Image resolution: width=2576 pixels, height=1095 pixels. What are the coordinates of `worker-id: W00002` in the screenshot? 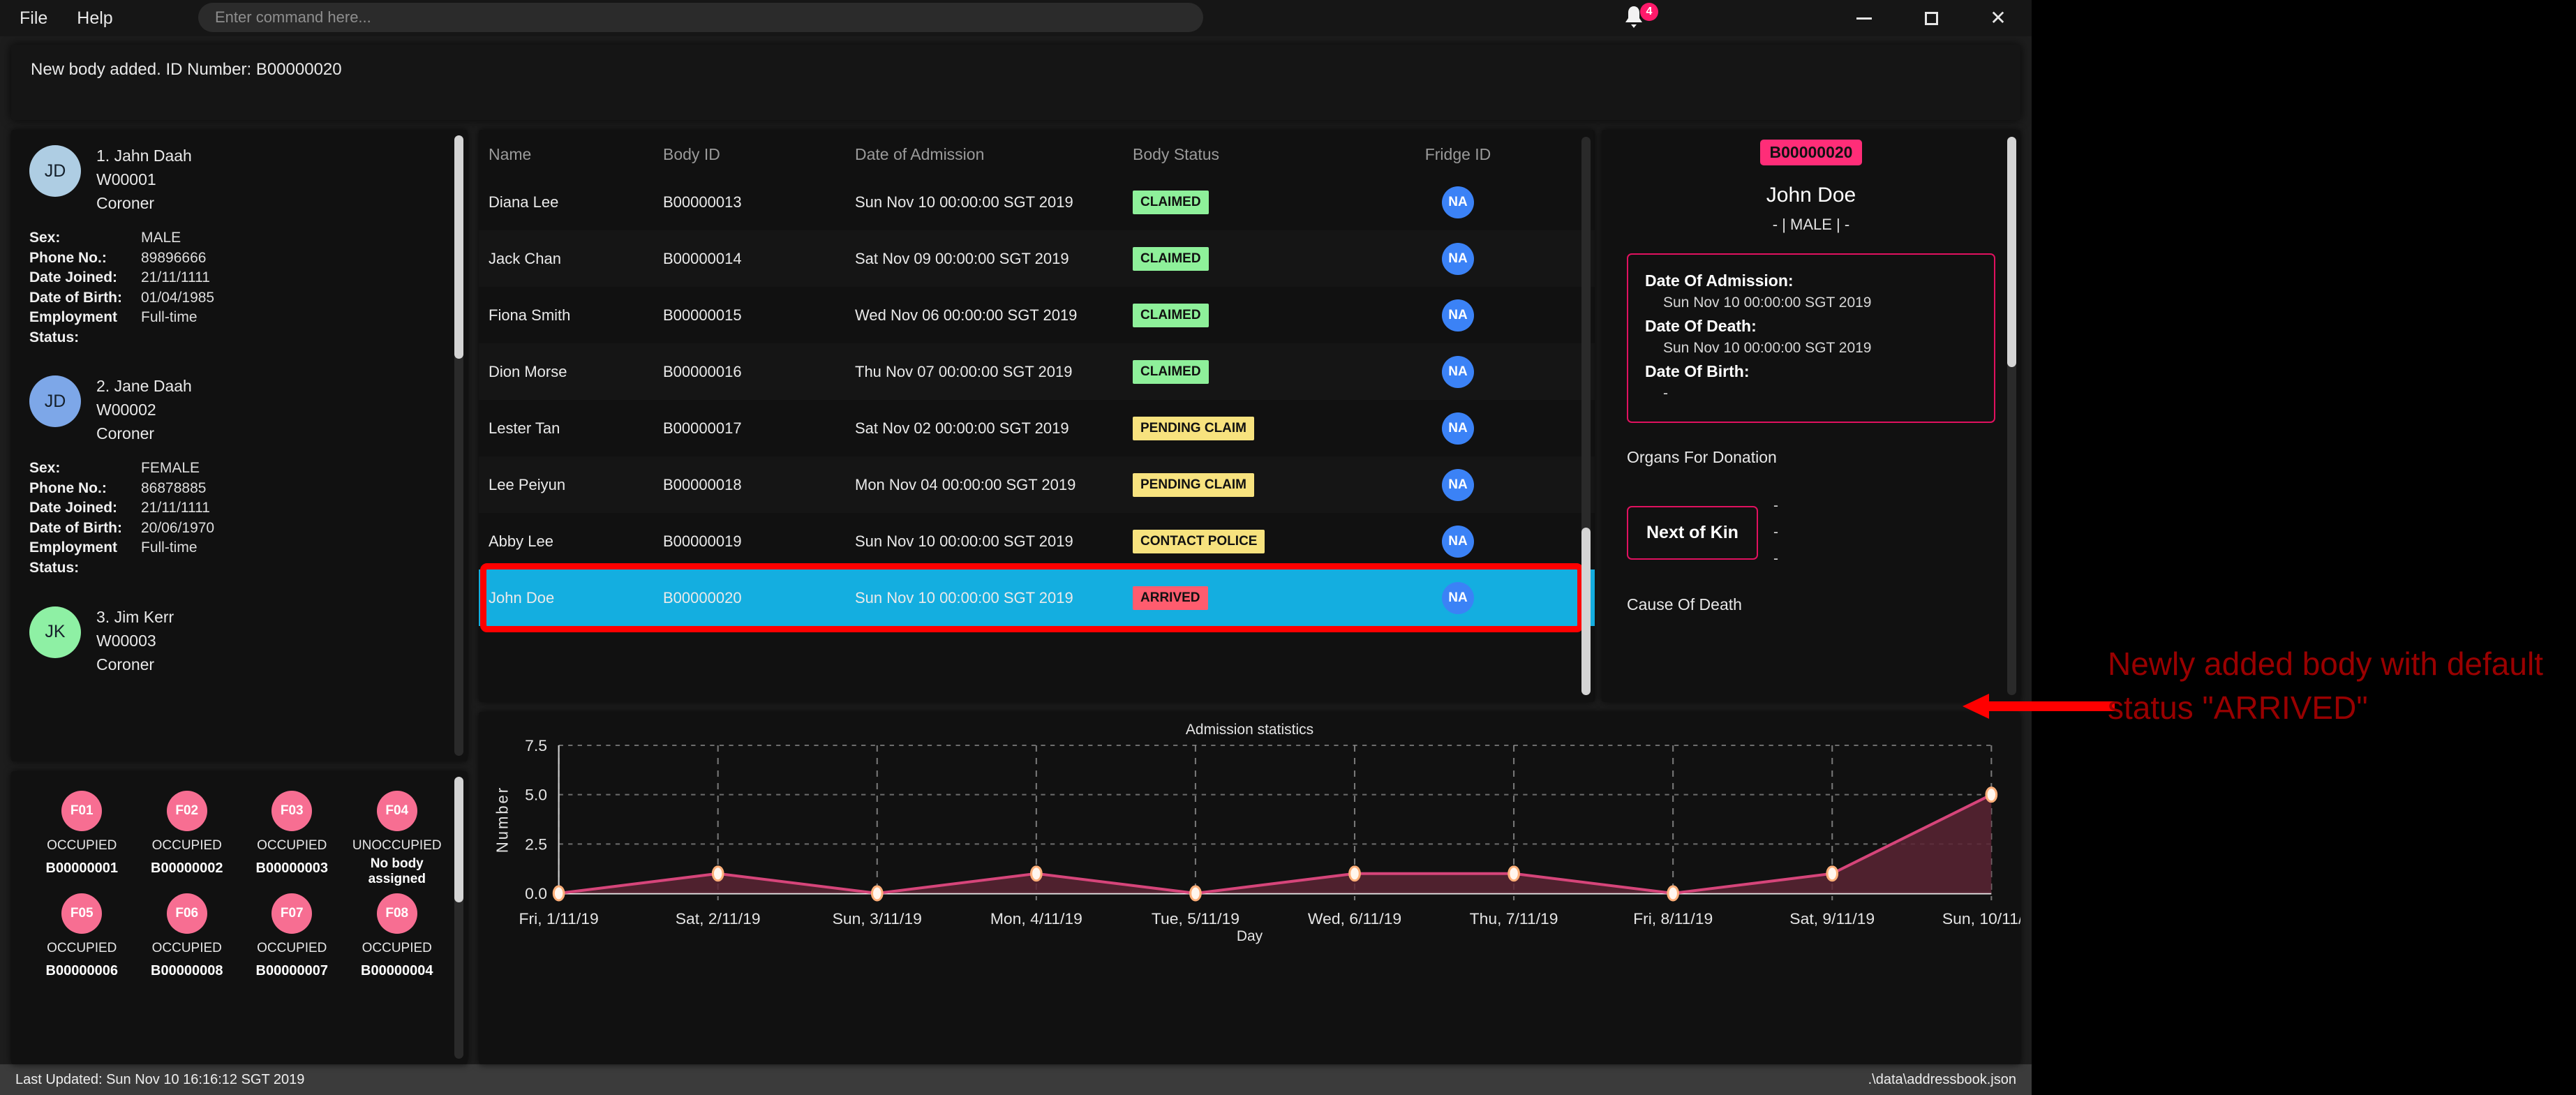 It's located at (126, 410).